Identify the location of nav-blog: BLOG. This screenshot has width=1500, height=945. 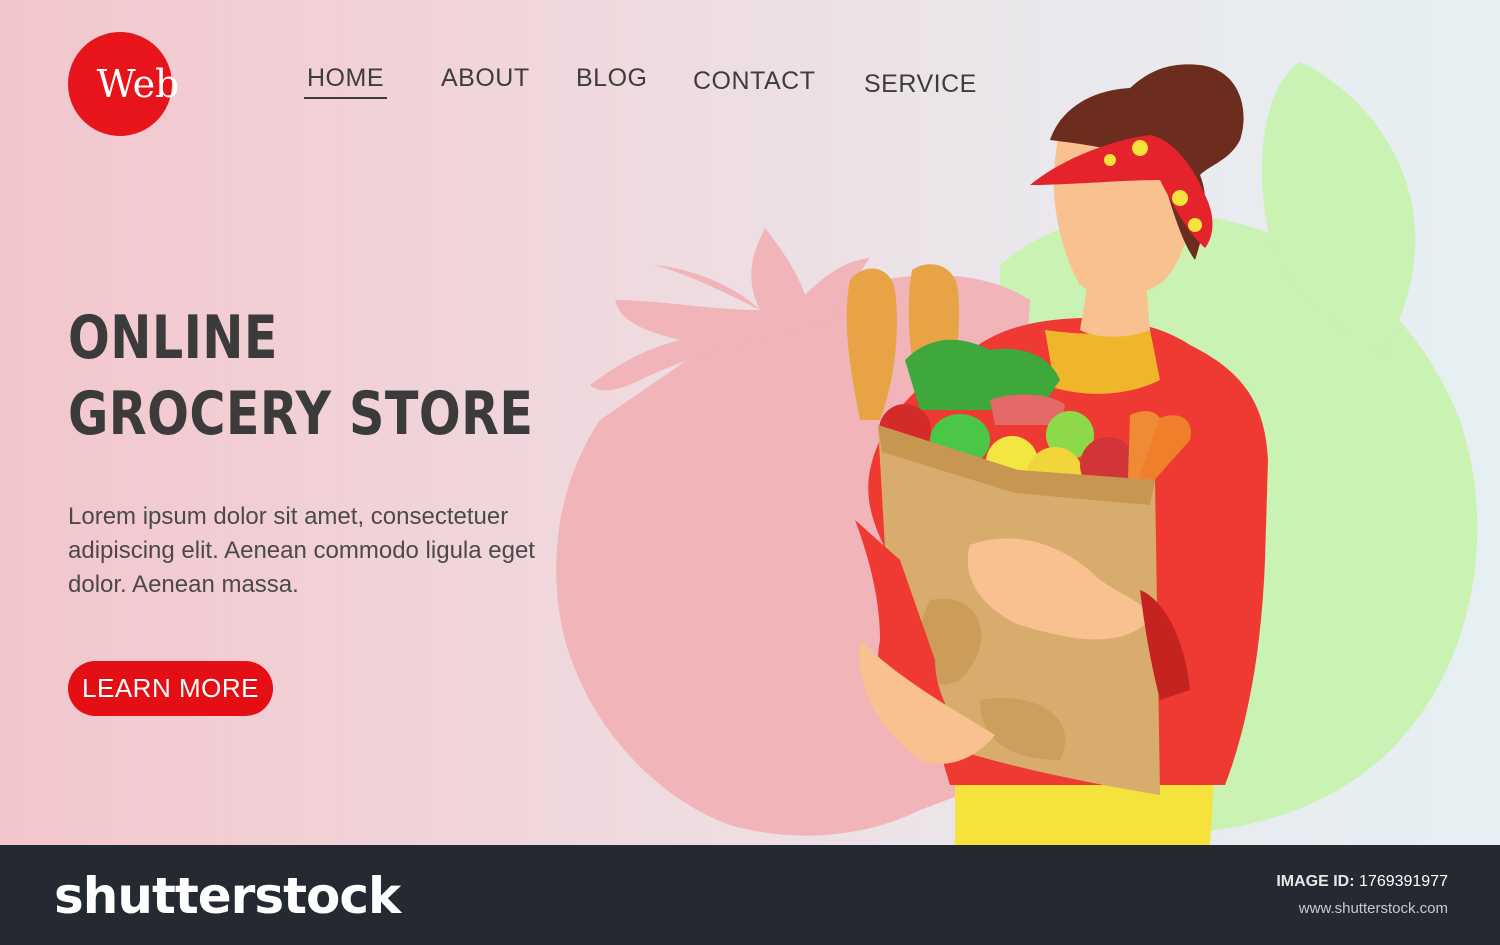
(611, 78).